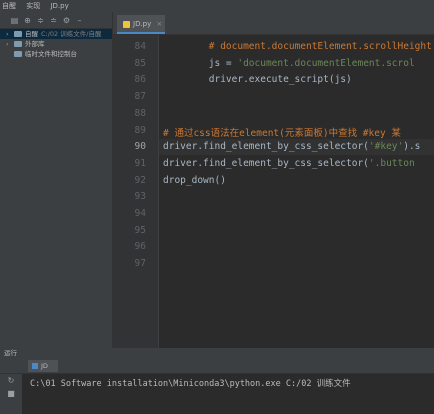 The height and width of the screenshot is (414, 434). Describe the element at coordinates (320, 46) in the screenshot. I see `code-token: # document.documentElement.scrollHeight` at that location.